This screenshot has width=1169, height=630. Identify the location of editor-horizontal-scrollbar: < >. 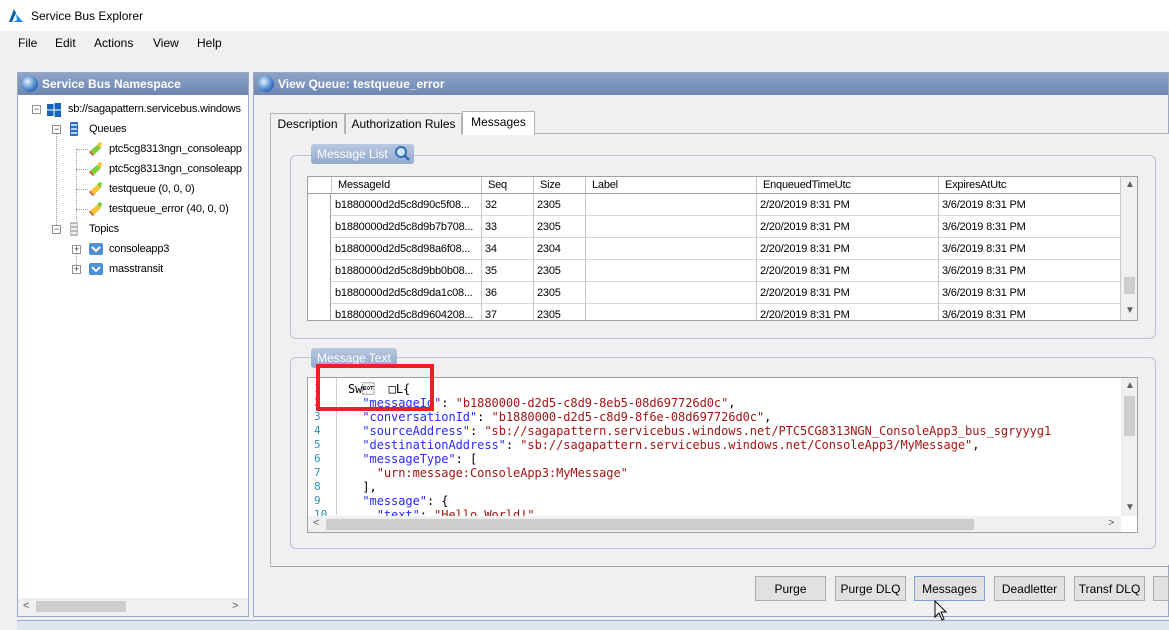
(714, 524).